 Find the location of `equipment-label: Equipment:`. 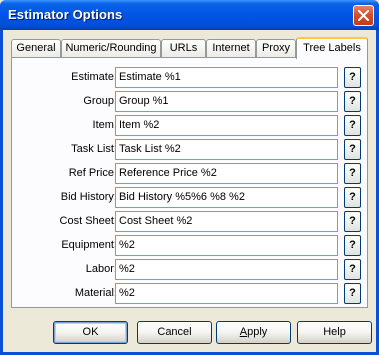

equipment-label: Equipment: is located at coordinates (89, 245).